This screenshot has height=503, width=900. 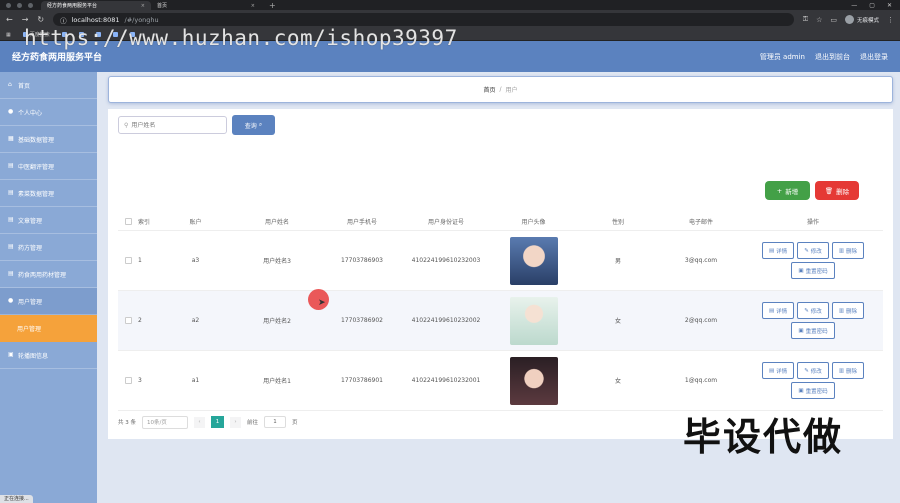 I want to click on add-button: + 新增, so click(x=787, y=190).